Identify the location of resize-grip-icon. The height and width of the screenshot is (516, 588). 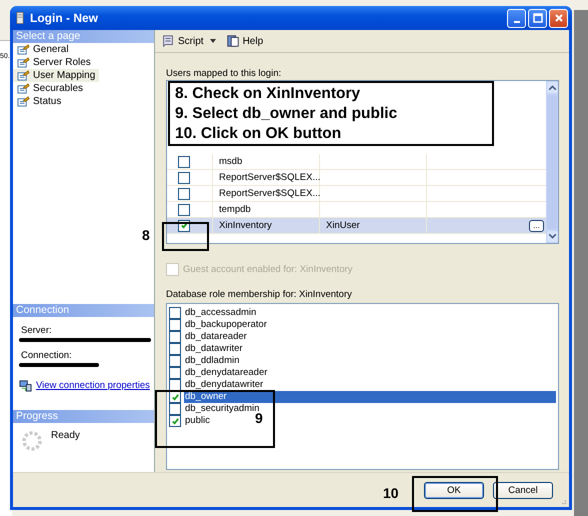
(563, 501).